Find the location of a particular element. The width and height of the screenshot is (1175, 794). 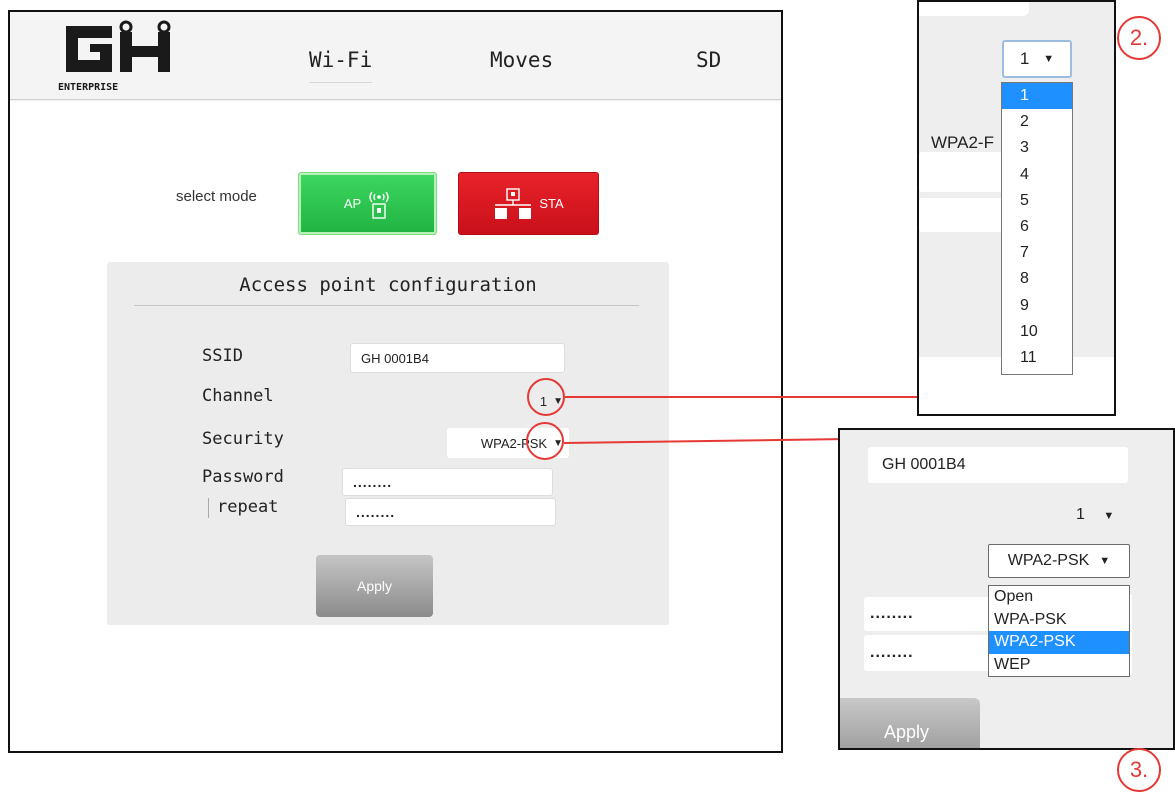

channel-callout-circle is located at coordinates (546, 397).